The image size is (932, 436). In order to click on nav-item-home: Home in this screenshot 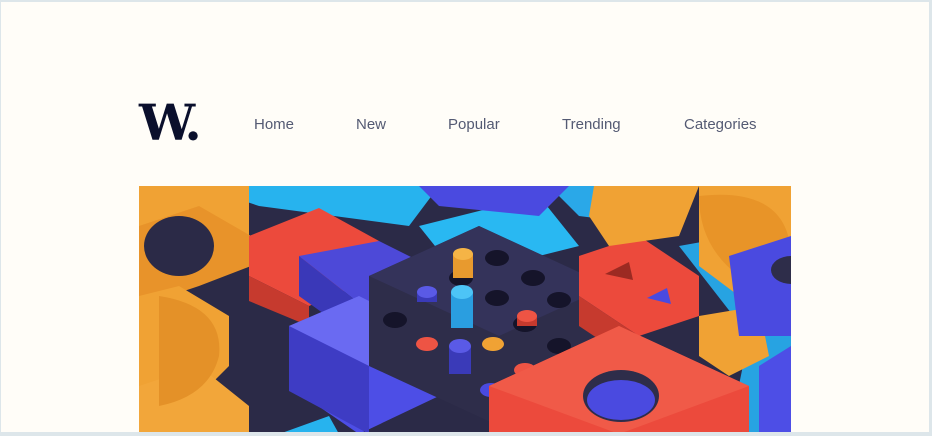, I will do `click(274, 125)`.